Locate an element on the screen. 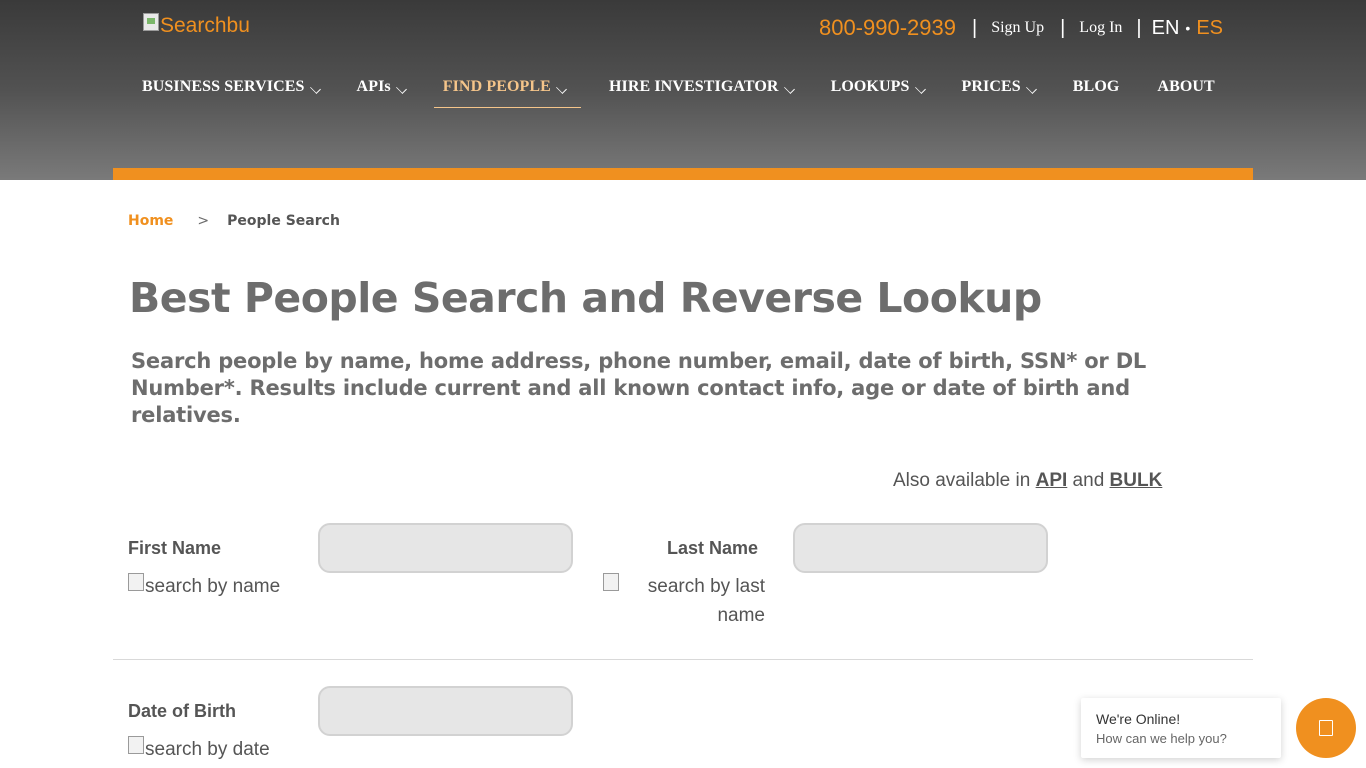 This screenshot has width=1366, height=768. nav-item-label: BUSINESS SERVICES is located at coordinates (223, 86).